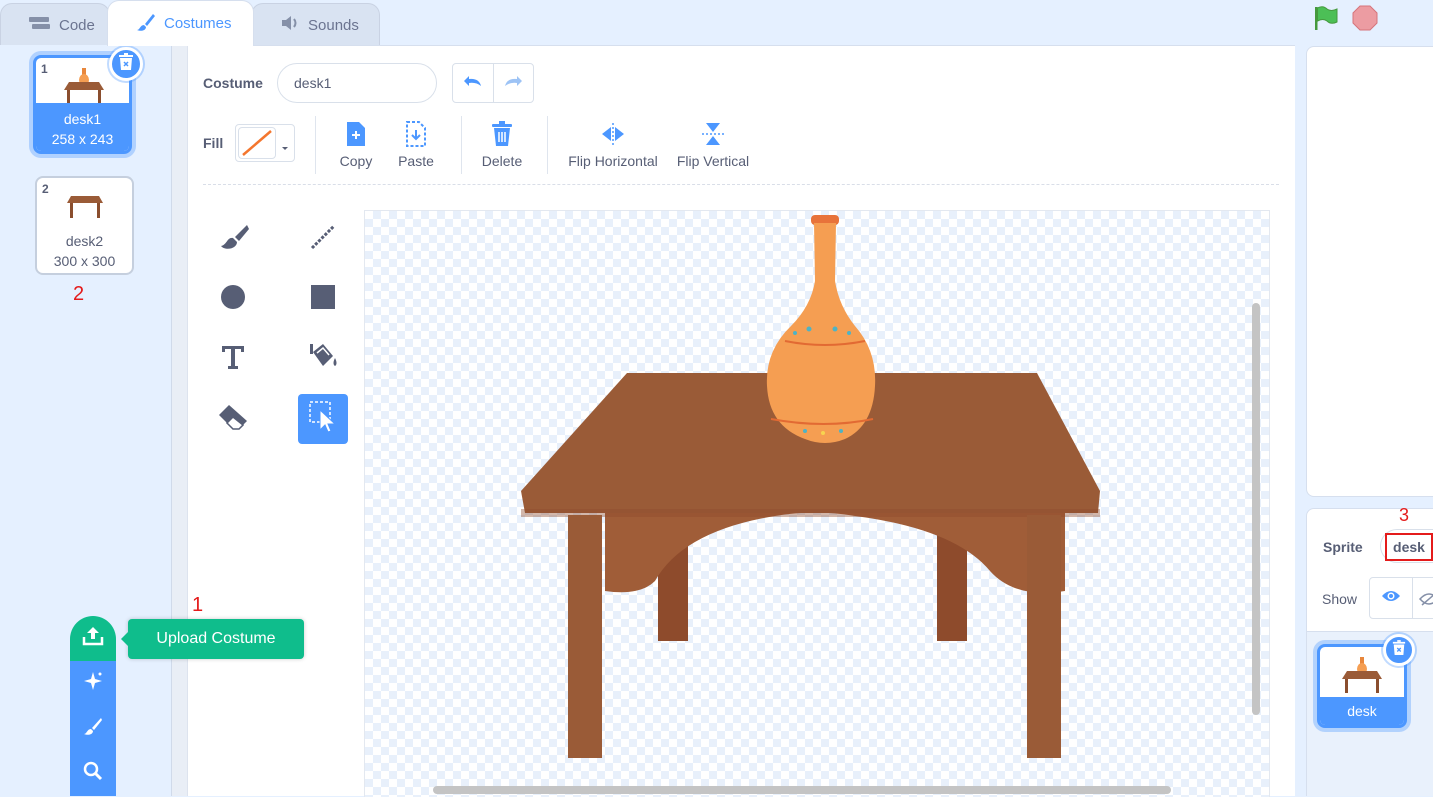 The height and width of the screenshot is (797, 1433). Describe the element at coordinates (285, 148) in the screenshot. I see `caret-down-icon` at that location.